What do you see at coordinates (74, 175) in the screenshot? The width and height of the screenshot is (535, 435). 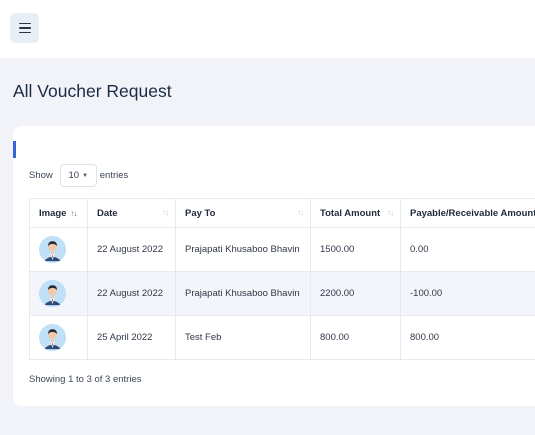 I see `entries-length-value: 10` at bounding box center [74, 175].